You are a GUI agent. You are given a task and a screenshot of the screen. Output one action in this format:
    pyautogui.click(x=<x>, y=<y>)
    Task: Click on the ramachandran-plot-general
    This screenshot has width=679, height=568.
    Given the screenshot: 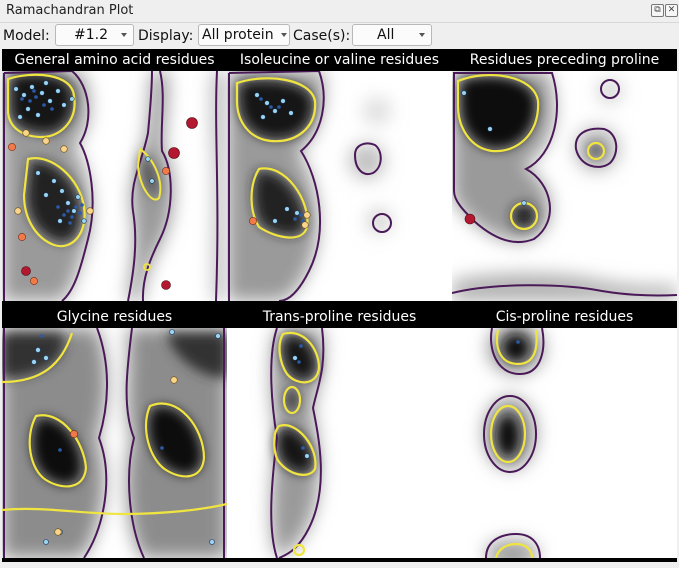 What is the action you would take?
    pyautogui.click(x=114, y=186)
    